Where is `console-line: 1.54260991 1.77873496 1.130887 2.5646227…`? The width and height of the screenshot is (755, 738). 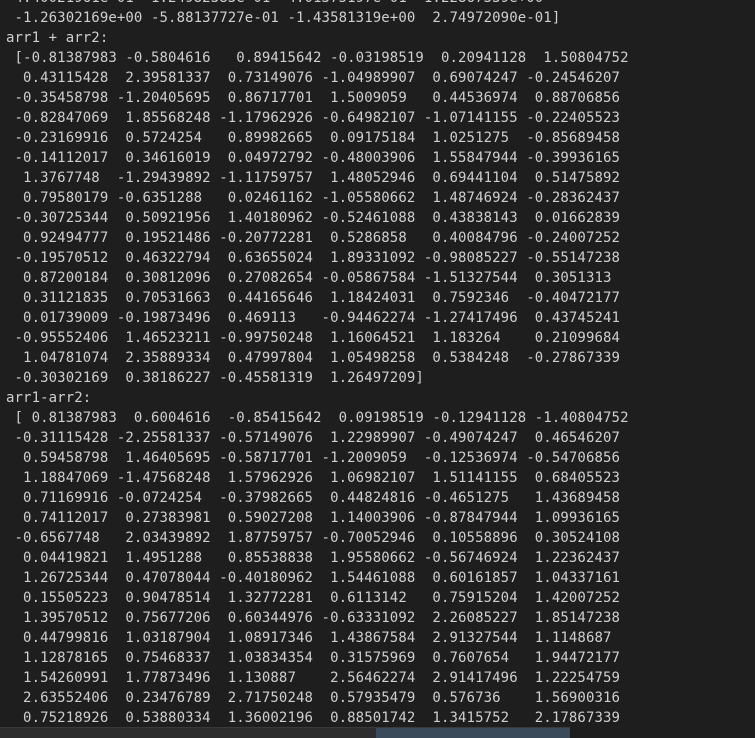 console-line: 1.54260991 1.77873496 1.130887 2.5646227… is located at coordinates (313, 678).